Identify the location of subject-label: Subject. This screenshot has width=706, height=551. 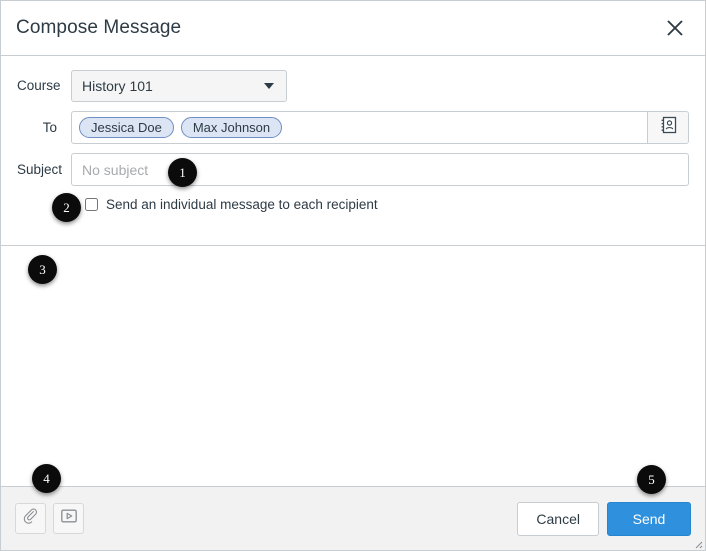
(40, 169).